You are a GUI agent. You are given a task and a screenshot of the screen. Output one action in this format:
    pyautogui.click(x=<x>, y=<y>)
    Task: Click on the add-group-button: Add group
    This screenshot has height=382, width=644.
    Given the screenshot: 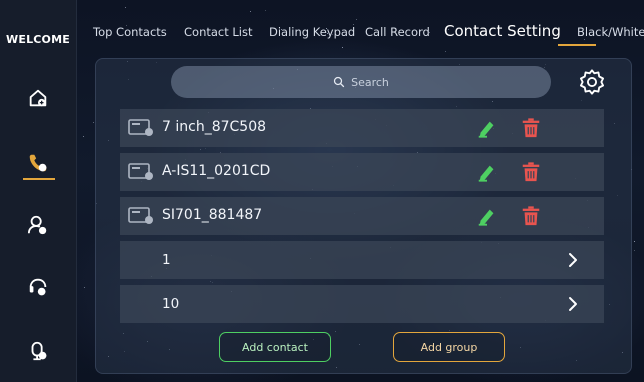 What is the action you would take?
    pyautogui.click(x=449, y=347)
    